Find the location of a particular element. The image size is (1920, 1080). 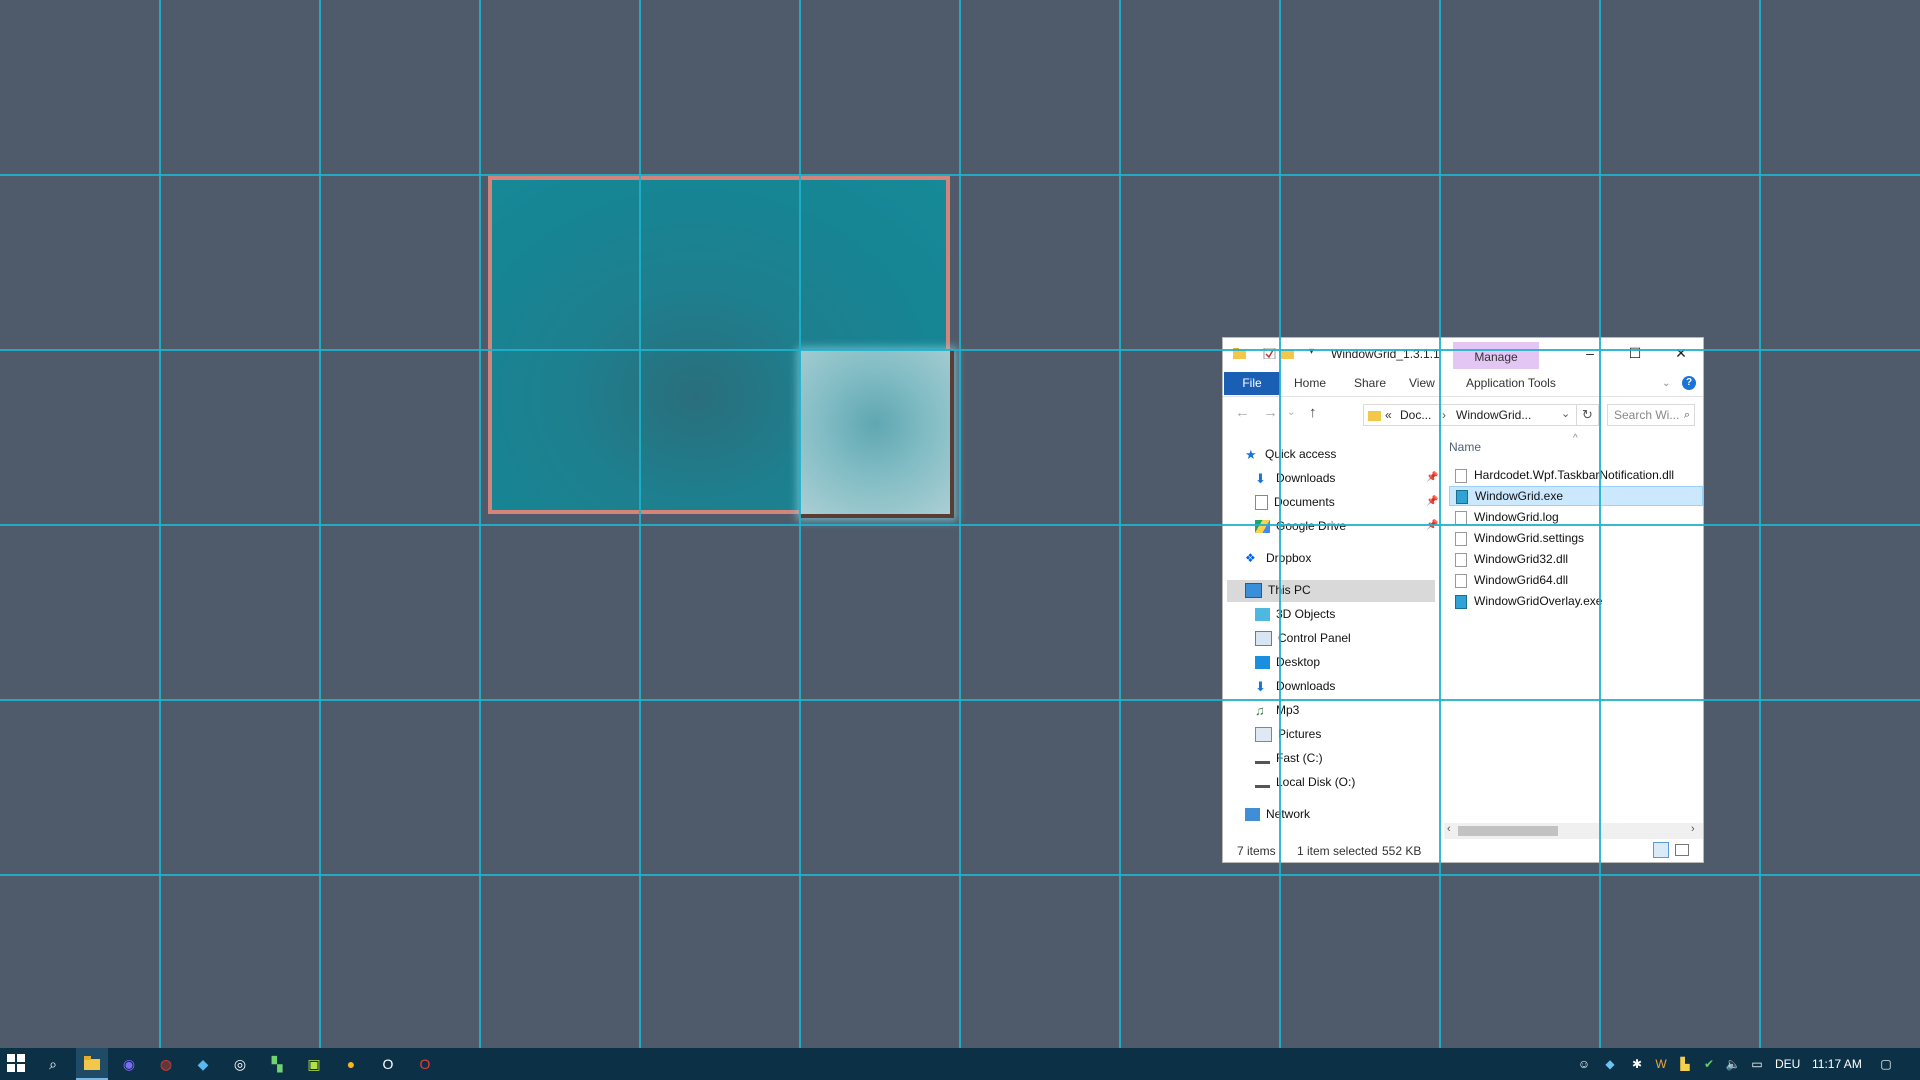

grid-line-horizontal is located at coordinates (960, 175).